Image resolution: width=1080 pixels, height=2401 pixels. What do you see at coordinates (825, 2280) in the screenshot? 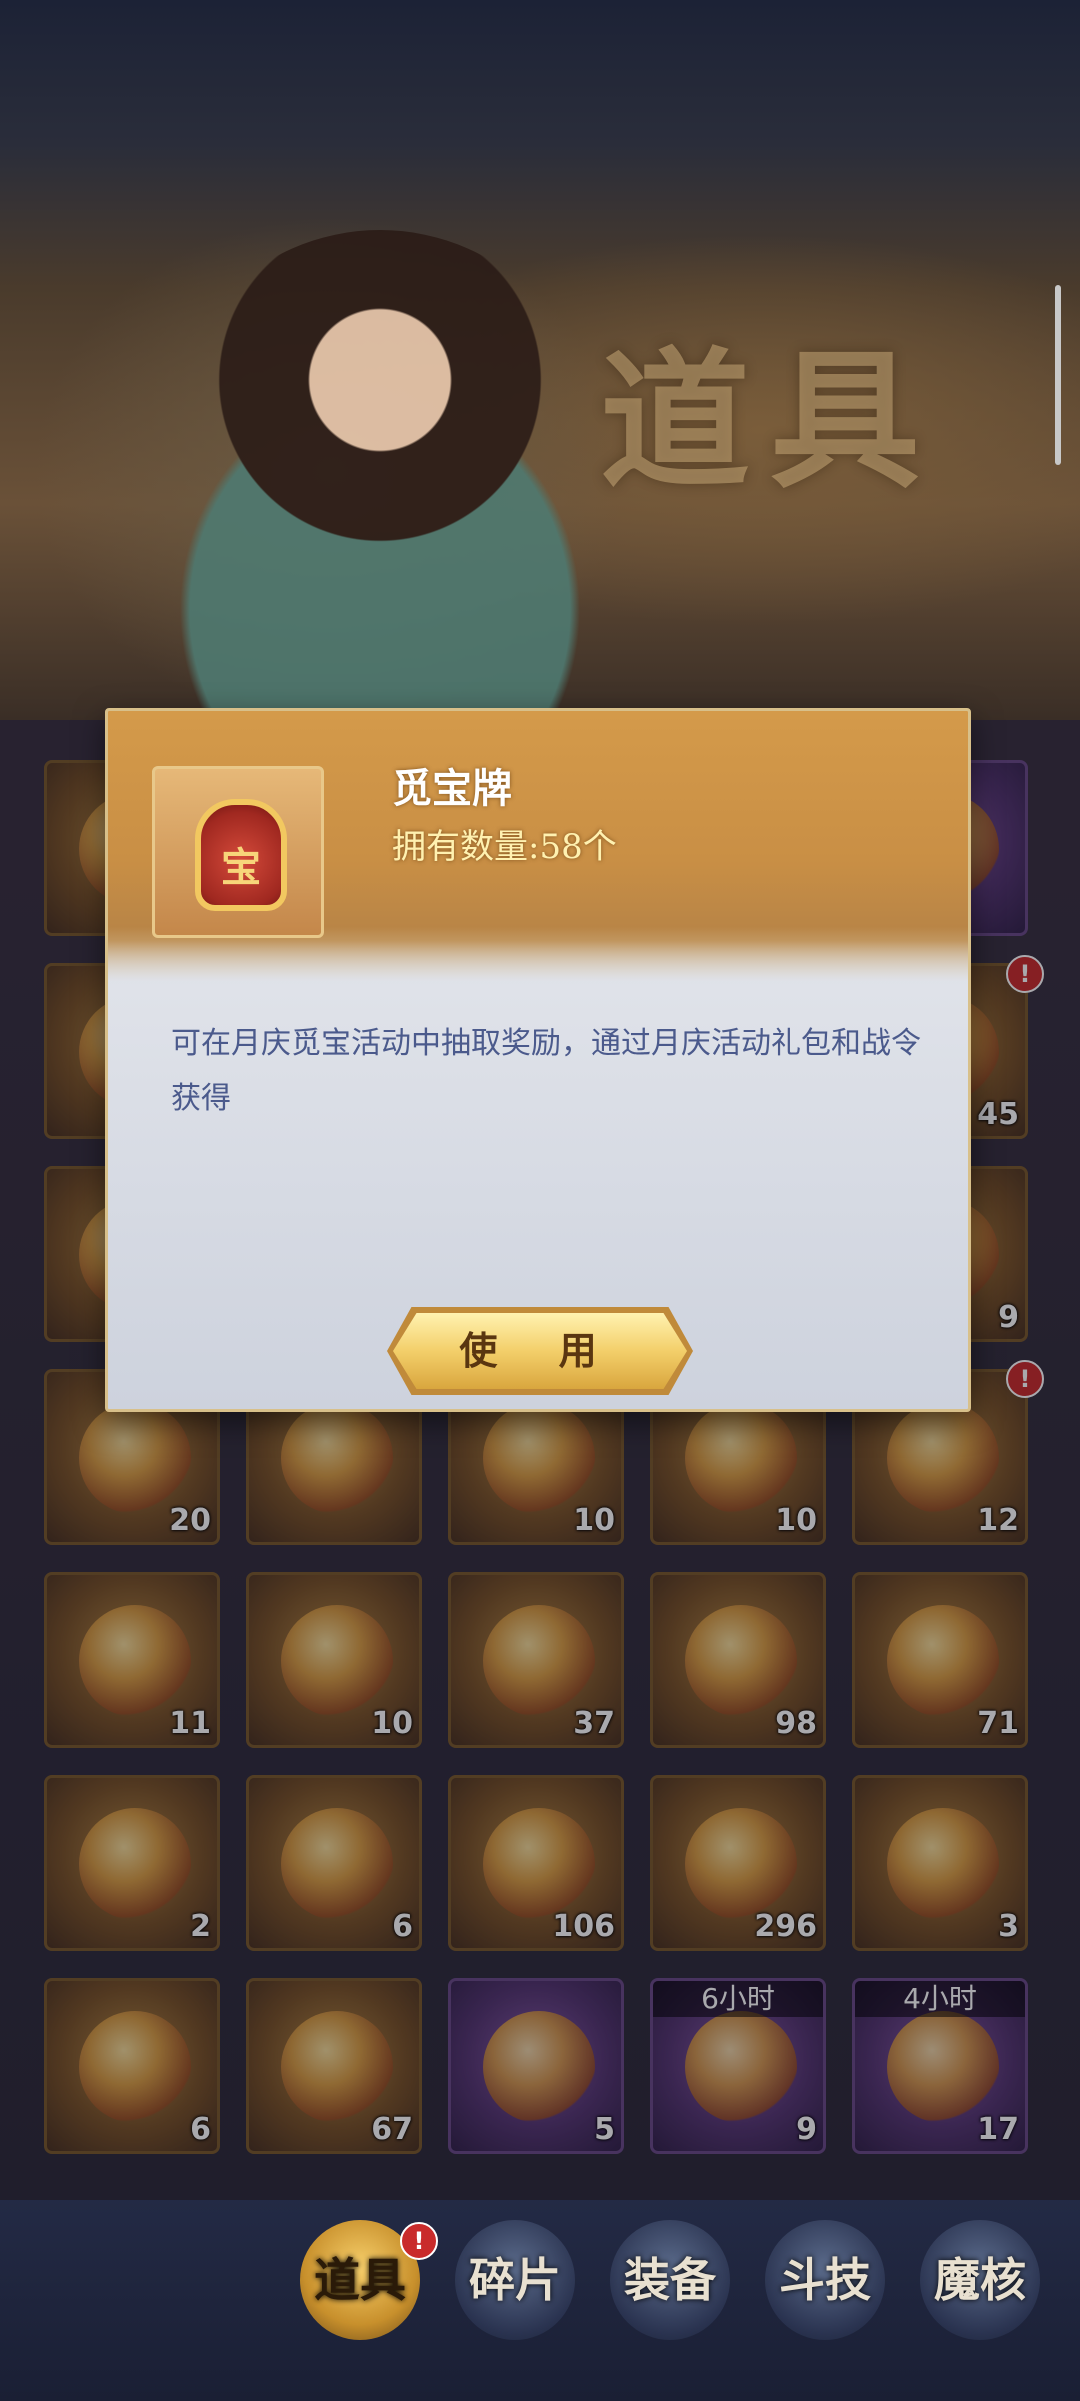
I see `tab-combat: 斗技` at bounding box center [825, 2280].